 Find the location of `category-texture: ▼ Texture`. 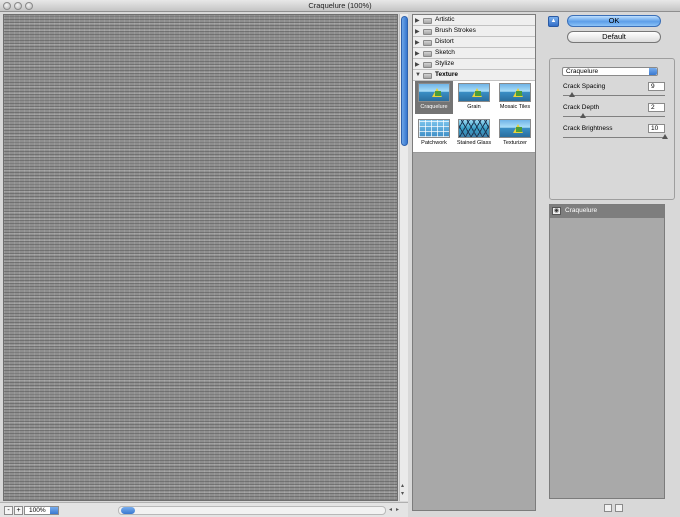

category-texture: ▼ Texture is located at coordinates (474, 75).